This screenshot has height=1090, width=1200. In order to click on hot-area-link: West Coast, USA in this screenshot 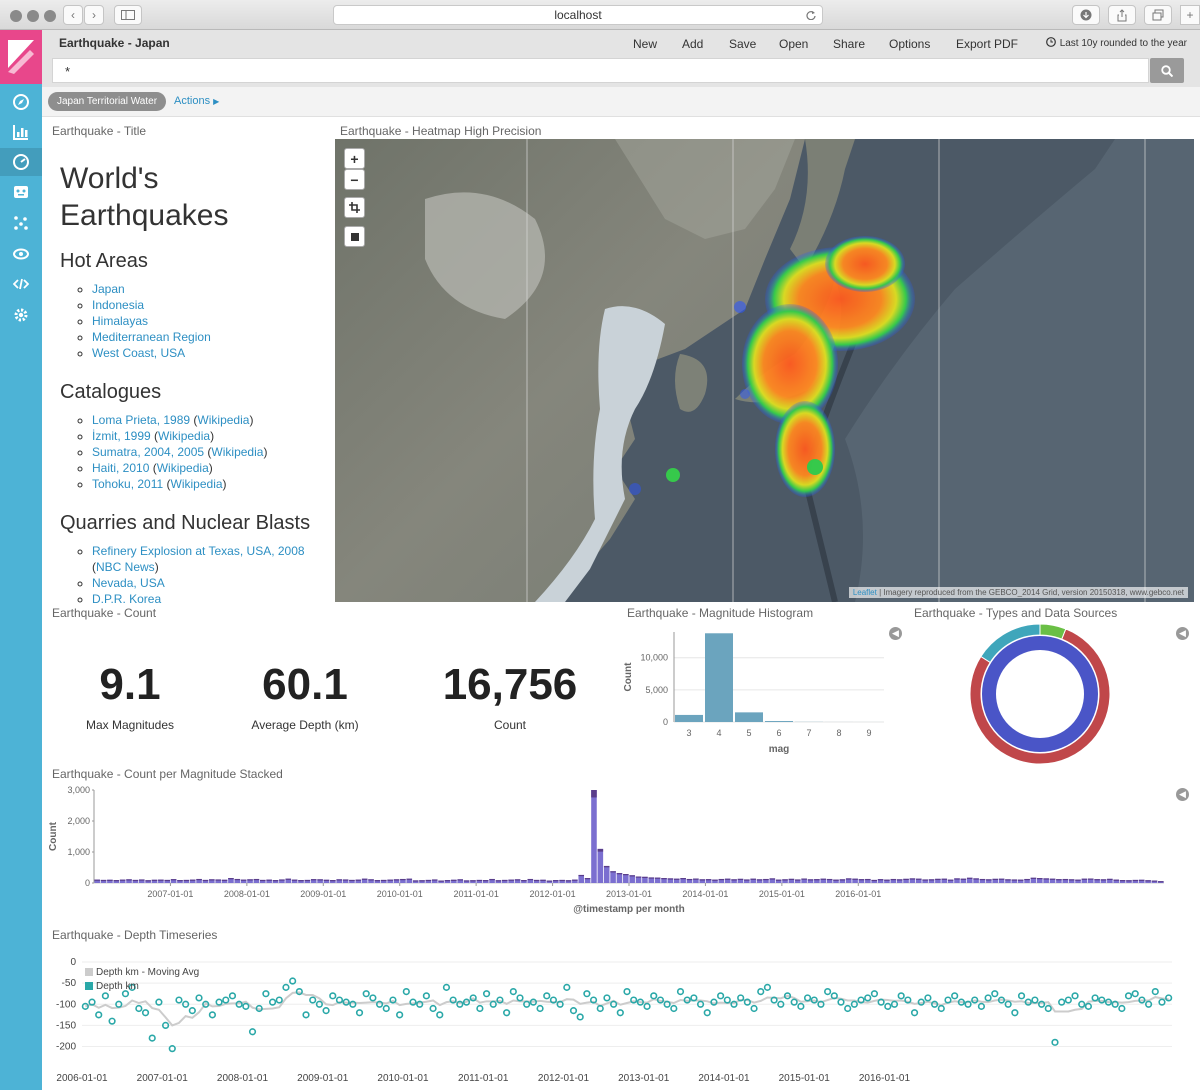, I will do `click(138, 353)`.